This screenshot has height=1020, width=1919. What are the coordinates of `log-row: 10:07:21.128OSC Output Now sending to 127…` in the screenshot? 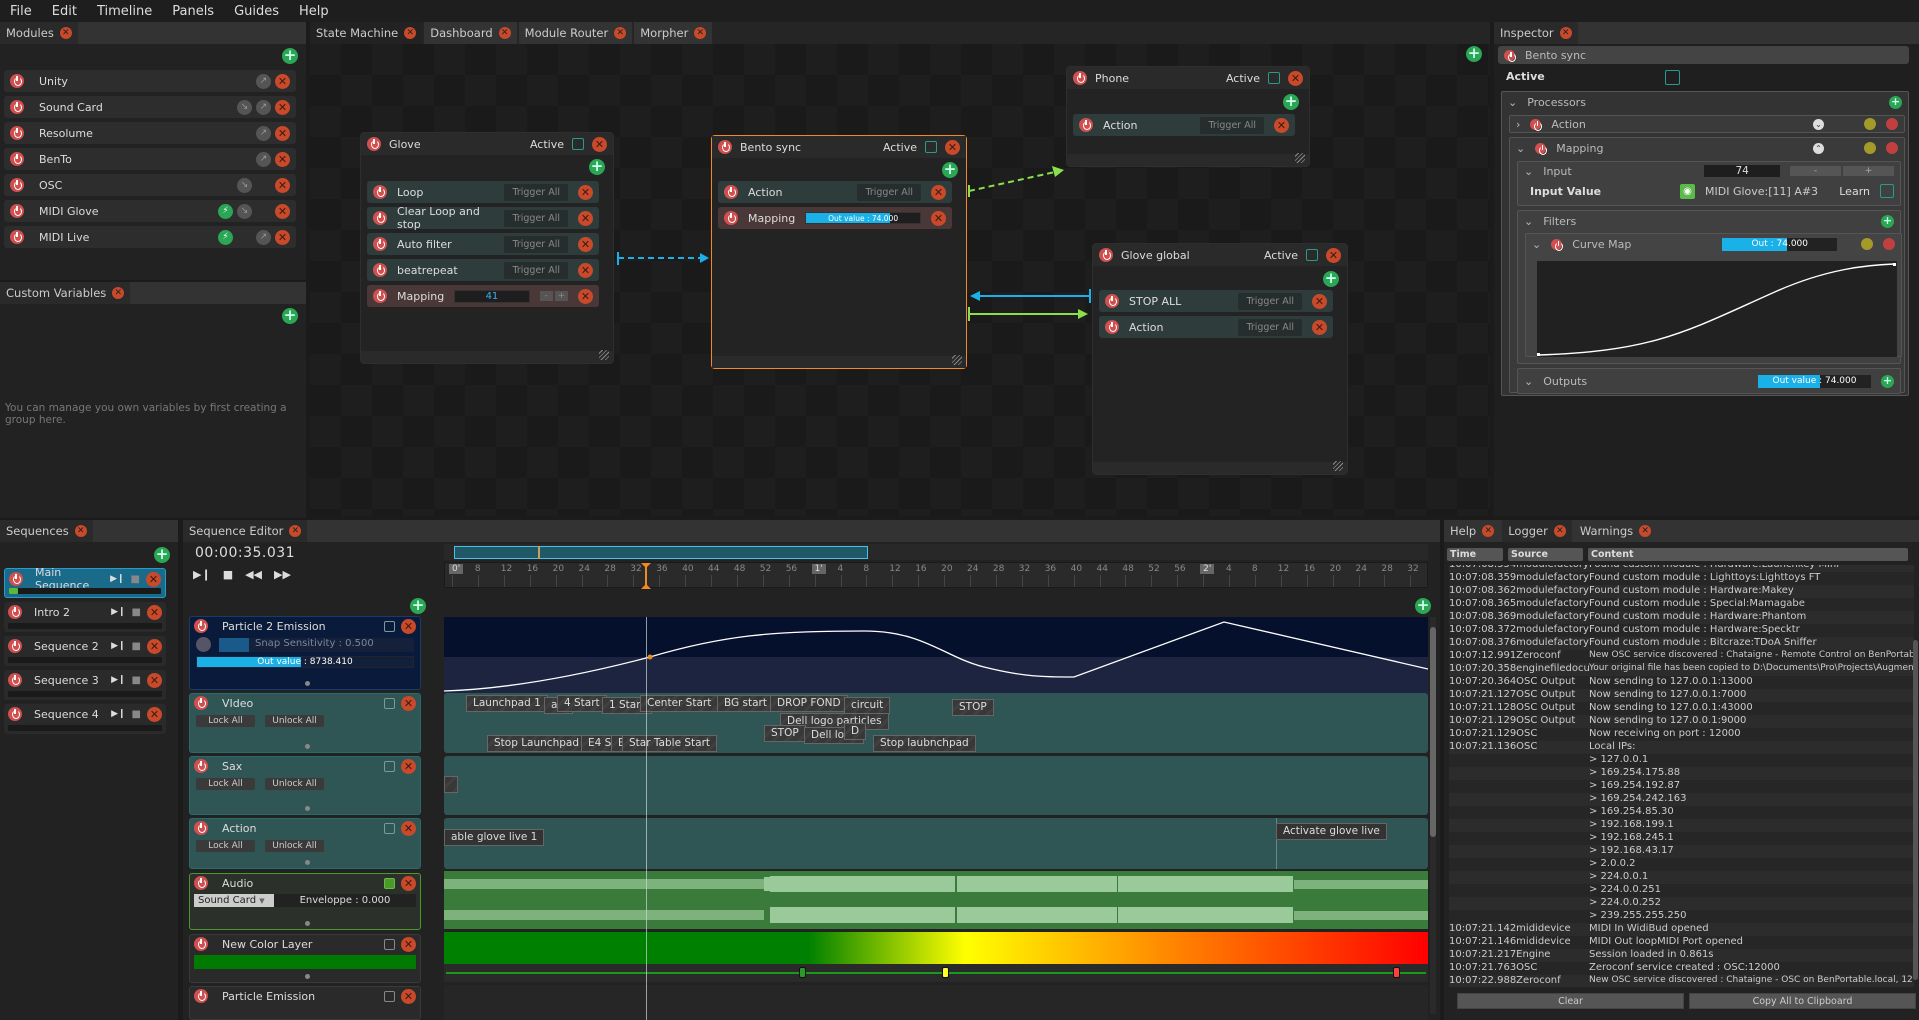 It's located at (1681, 708).